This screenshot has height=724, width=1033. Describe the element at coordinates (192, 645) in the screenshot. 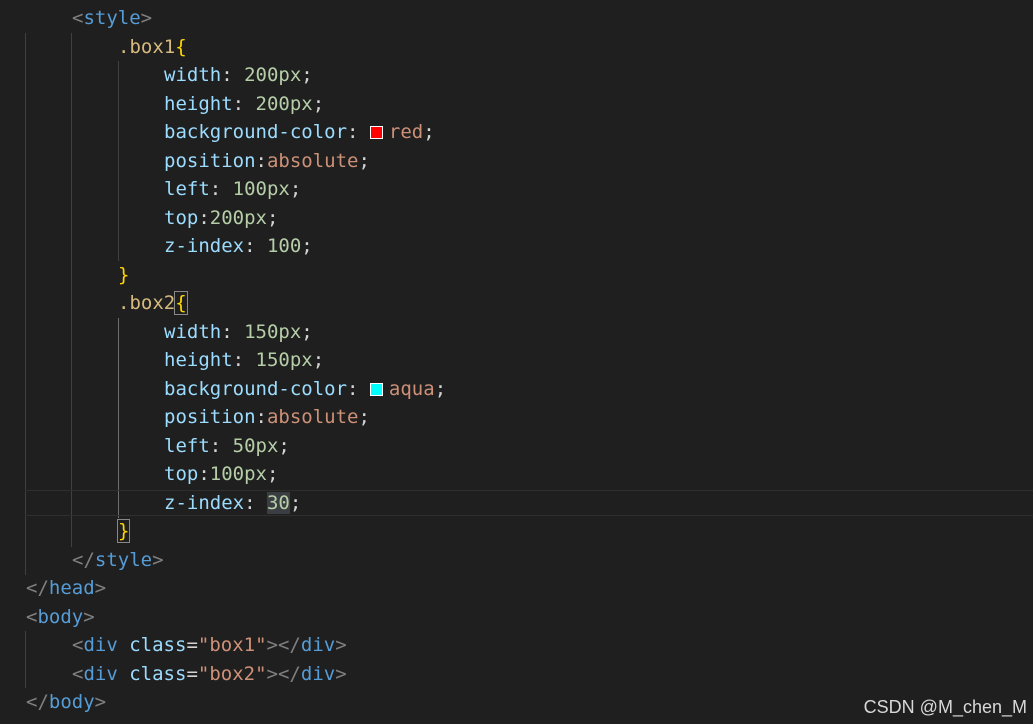

I see `attr-equals: =` at that location.